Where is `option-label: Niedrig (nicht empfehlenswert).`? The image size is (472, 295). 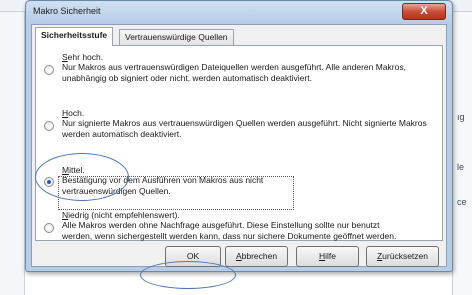 option-label: Niedrig (nicht empfehlenswert). is located at coordinates (121, 215).